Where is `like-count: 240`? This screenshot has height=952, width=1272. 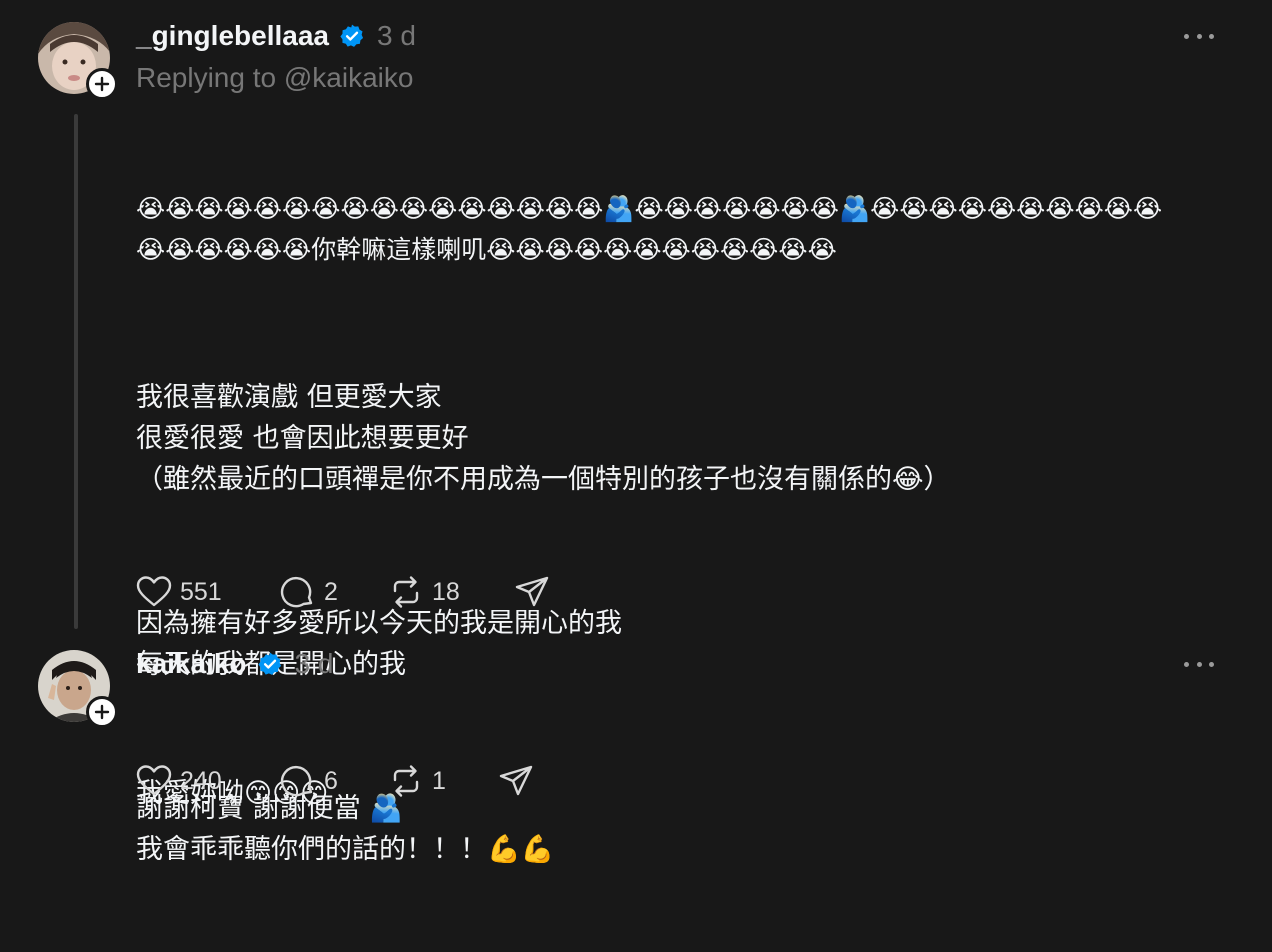 like-count: 240 is located at coordinates (201, 780).